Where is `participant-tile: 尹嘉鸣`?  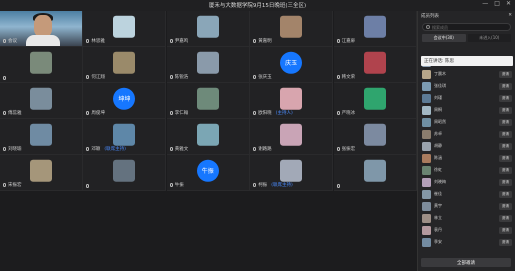 participant-tile: 尹嘉鸣 is located at coordinates (208, 29).